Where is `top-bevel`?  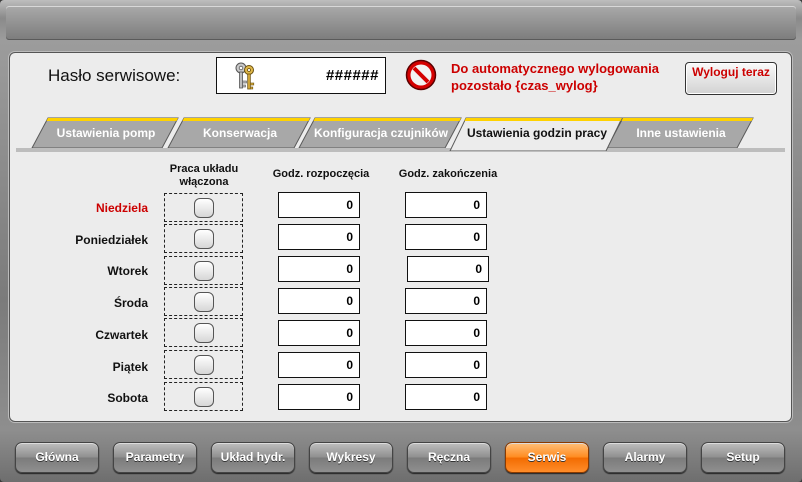 top-bevel is located at coordinates (401, 23).